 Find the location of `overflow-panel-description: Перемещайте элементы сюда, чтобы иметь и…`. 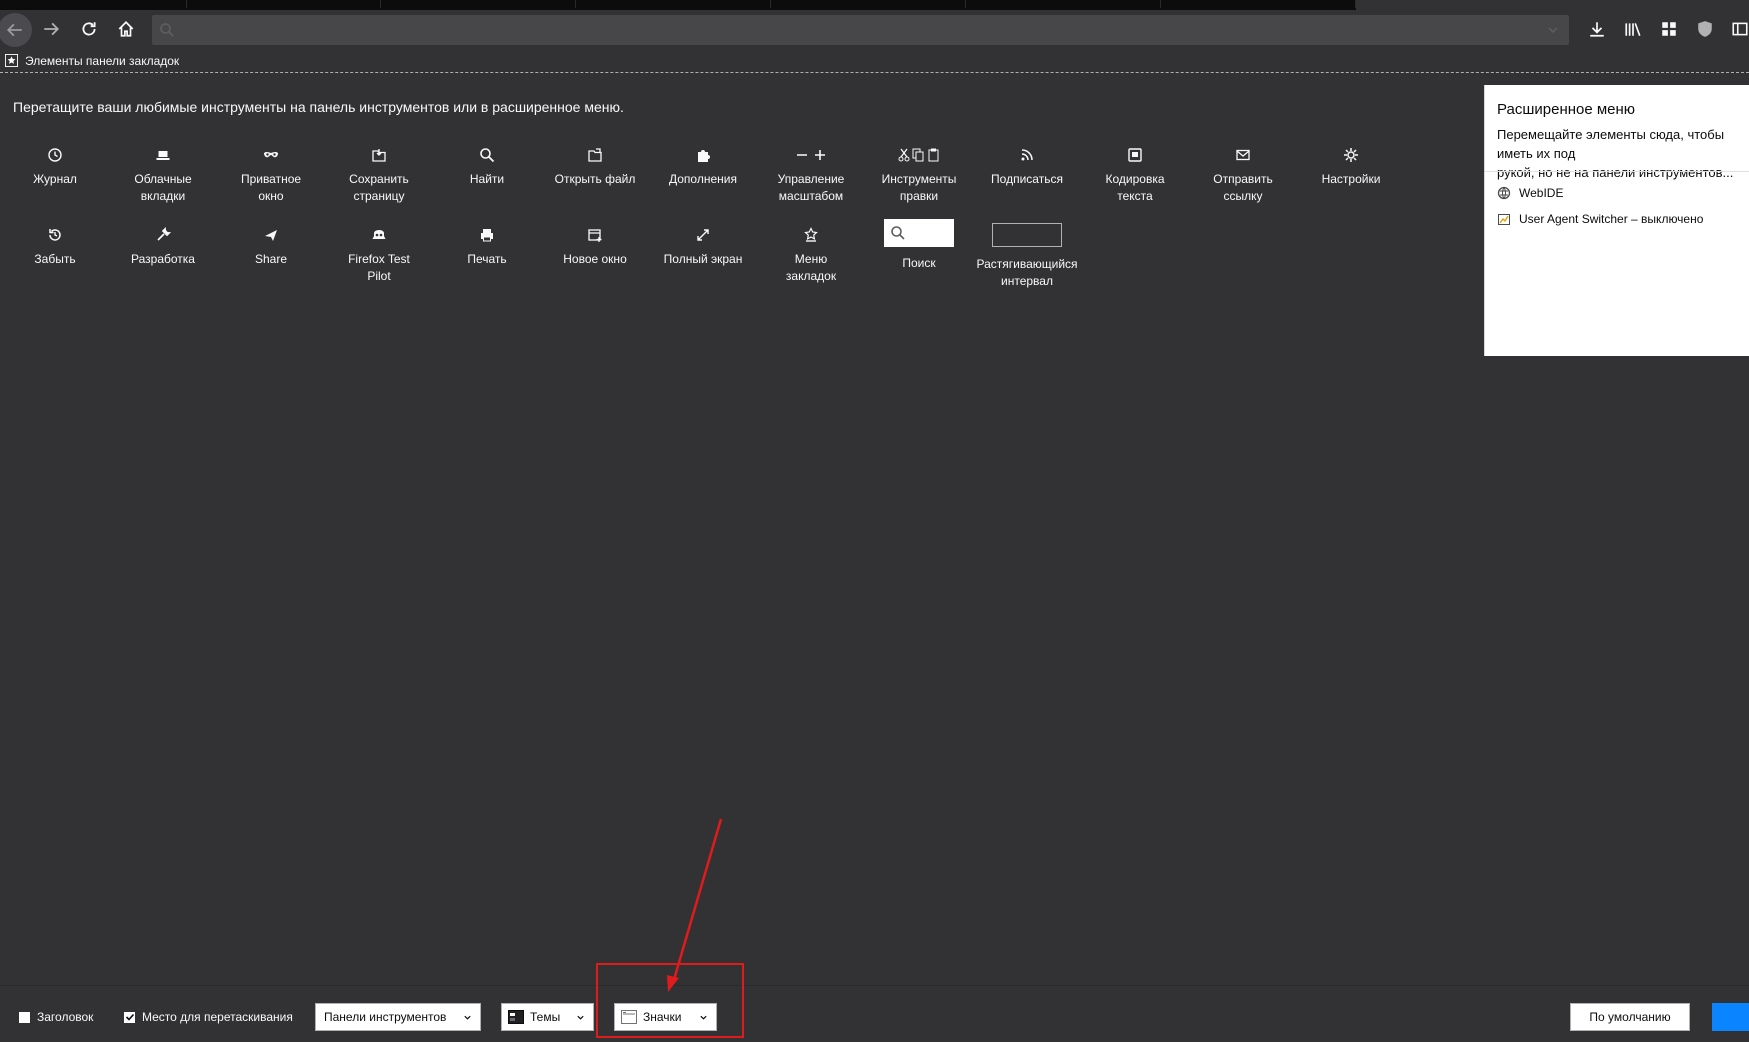

overflow-panel-description: Перемещайте элементы сюда, чтобы иметь и… is located at coordinates (1615, 153).